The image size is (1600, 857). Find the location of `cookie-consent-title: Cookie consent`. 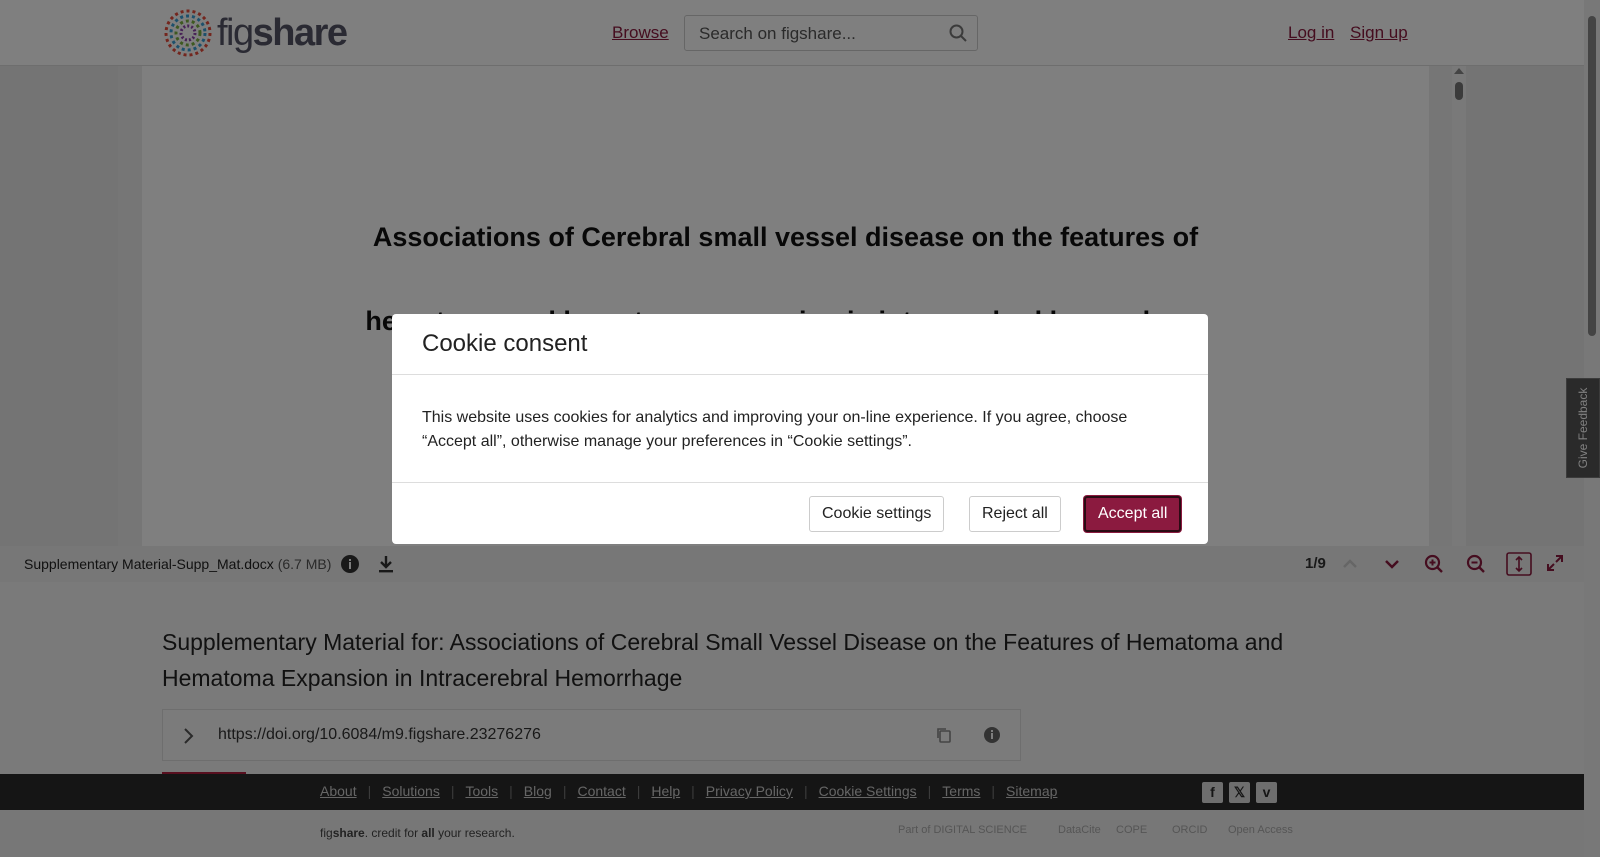

cookie-consent-title: Cookie consent is located at coordinates (505, 343).